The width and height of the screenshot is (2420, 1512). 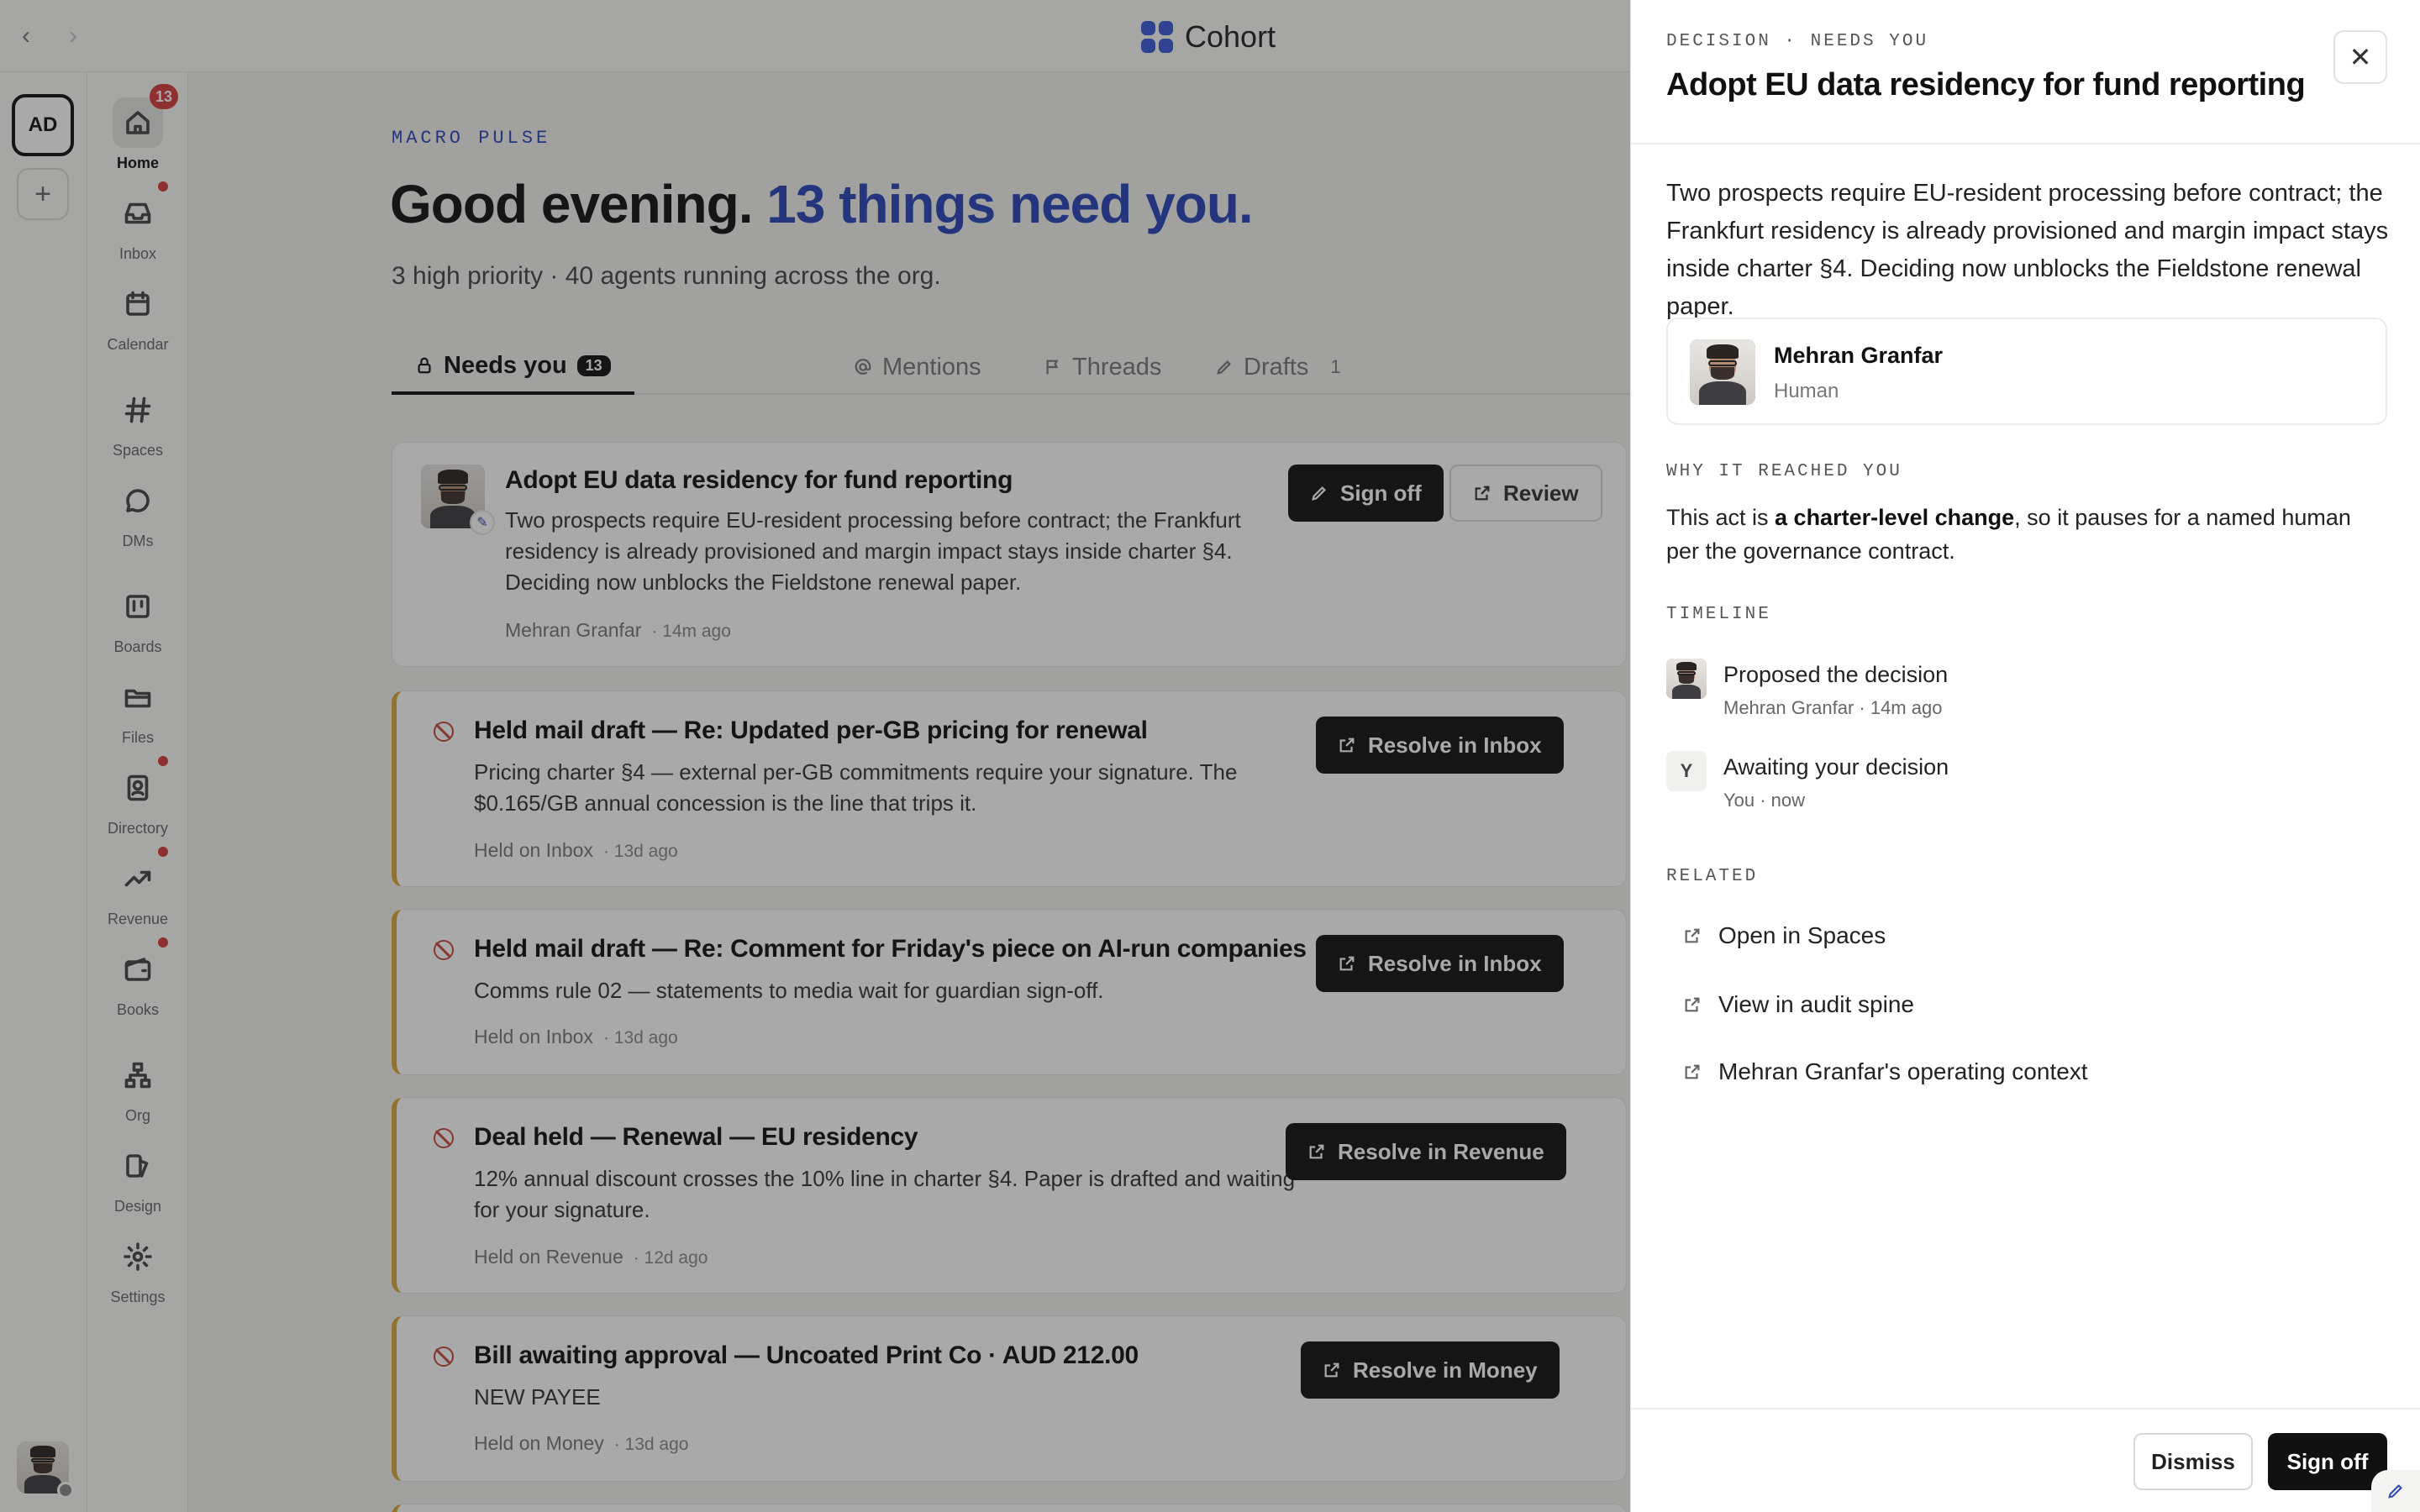 I want to click on panel-eyebrow: DECISION · NEEDS YOU, so click(x=1798, y=41).